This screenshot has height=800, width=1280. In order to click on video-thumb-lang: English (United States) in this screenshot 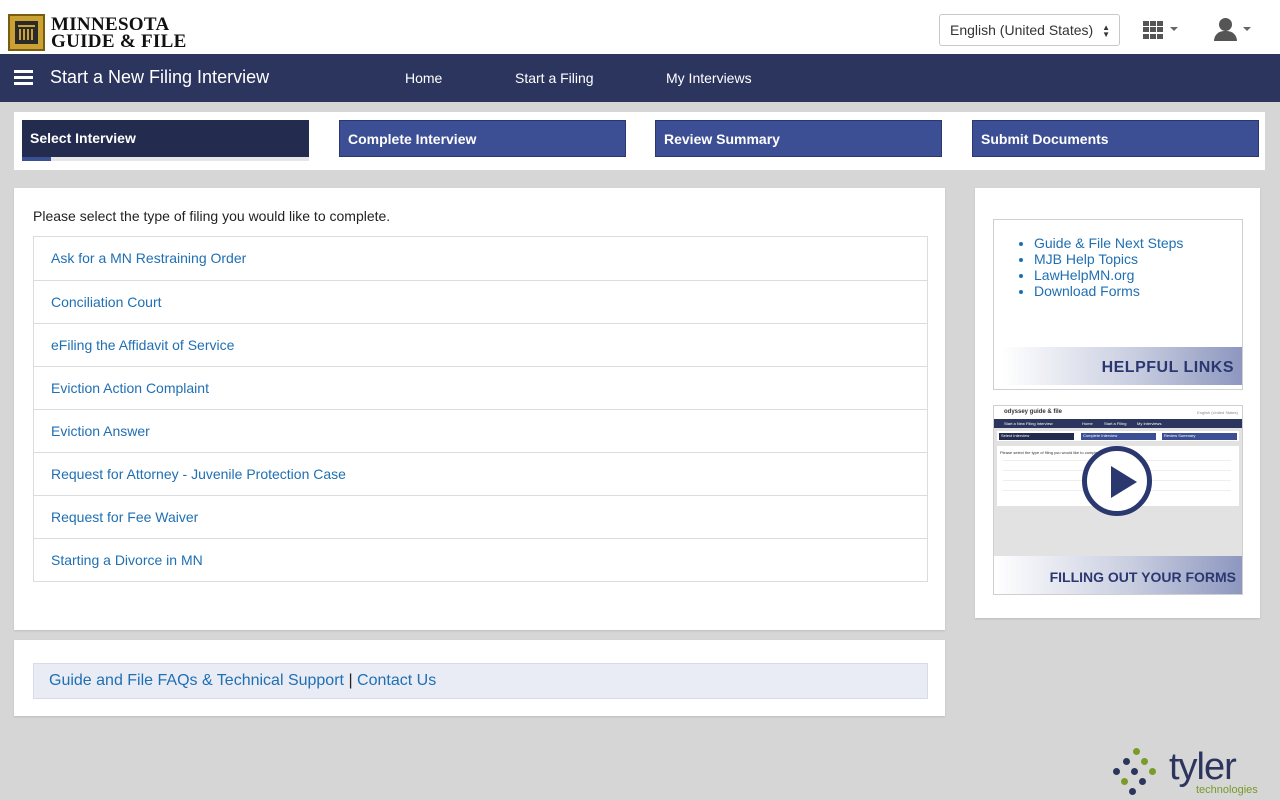, I will do `click(1217, 412)`.